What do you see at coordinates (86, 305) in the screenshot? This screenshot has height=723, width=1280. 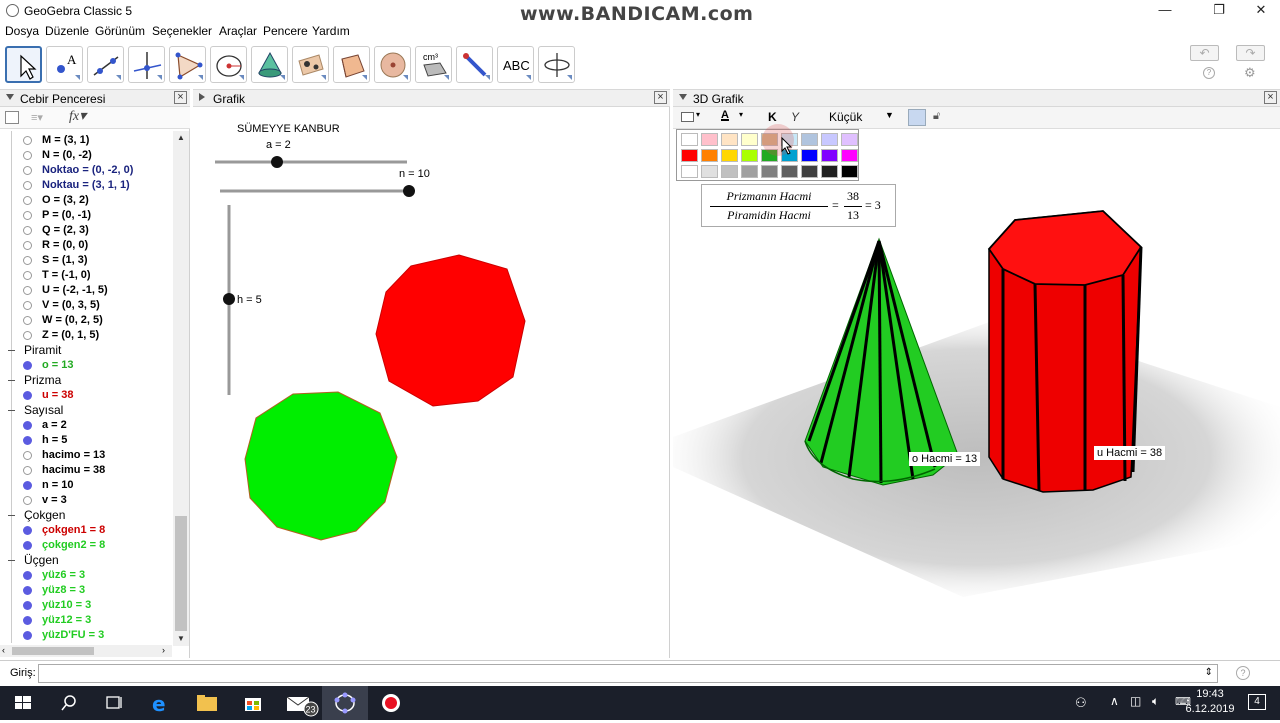 I see `algebra-row: V = (0, 3, 5)` at bounding box center [86, 305].